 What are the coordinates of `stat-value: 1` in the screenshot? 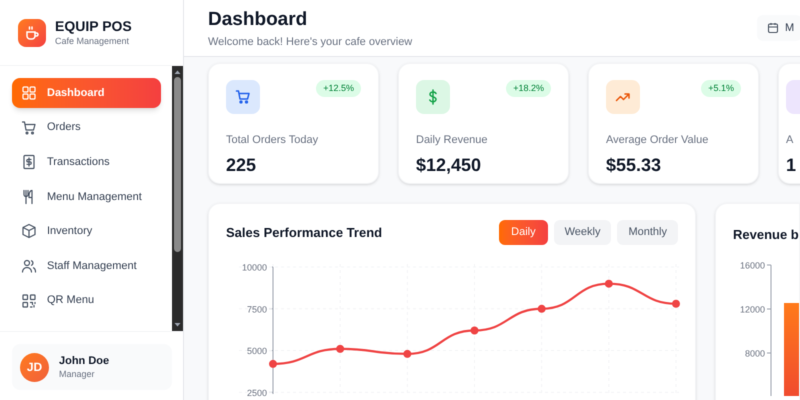 It's located at (792, 165).